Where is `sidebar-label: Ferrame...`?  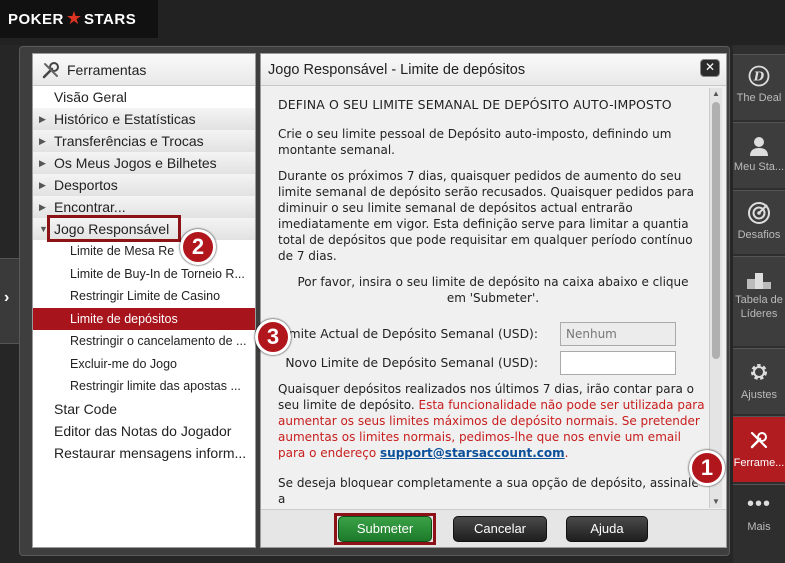 sidebar-label: Ferrame... is located at coordinates (759, 463).